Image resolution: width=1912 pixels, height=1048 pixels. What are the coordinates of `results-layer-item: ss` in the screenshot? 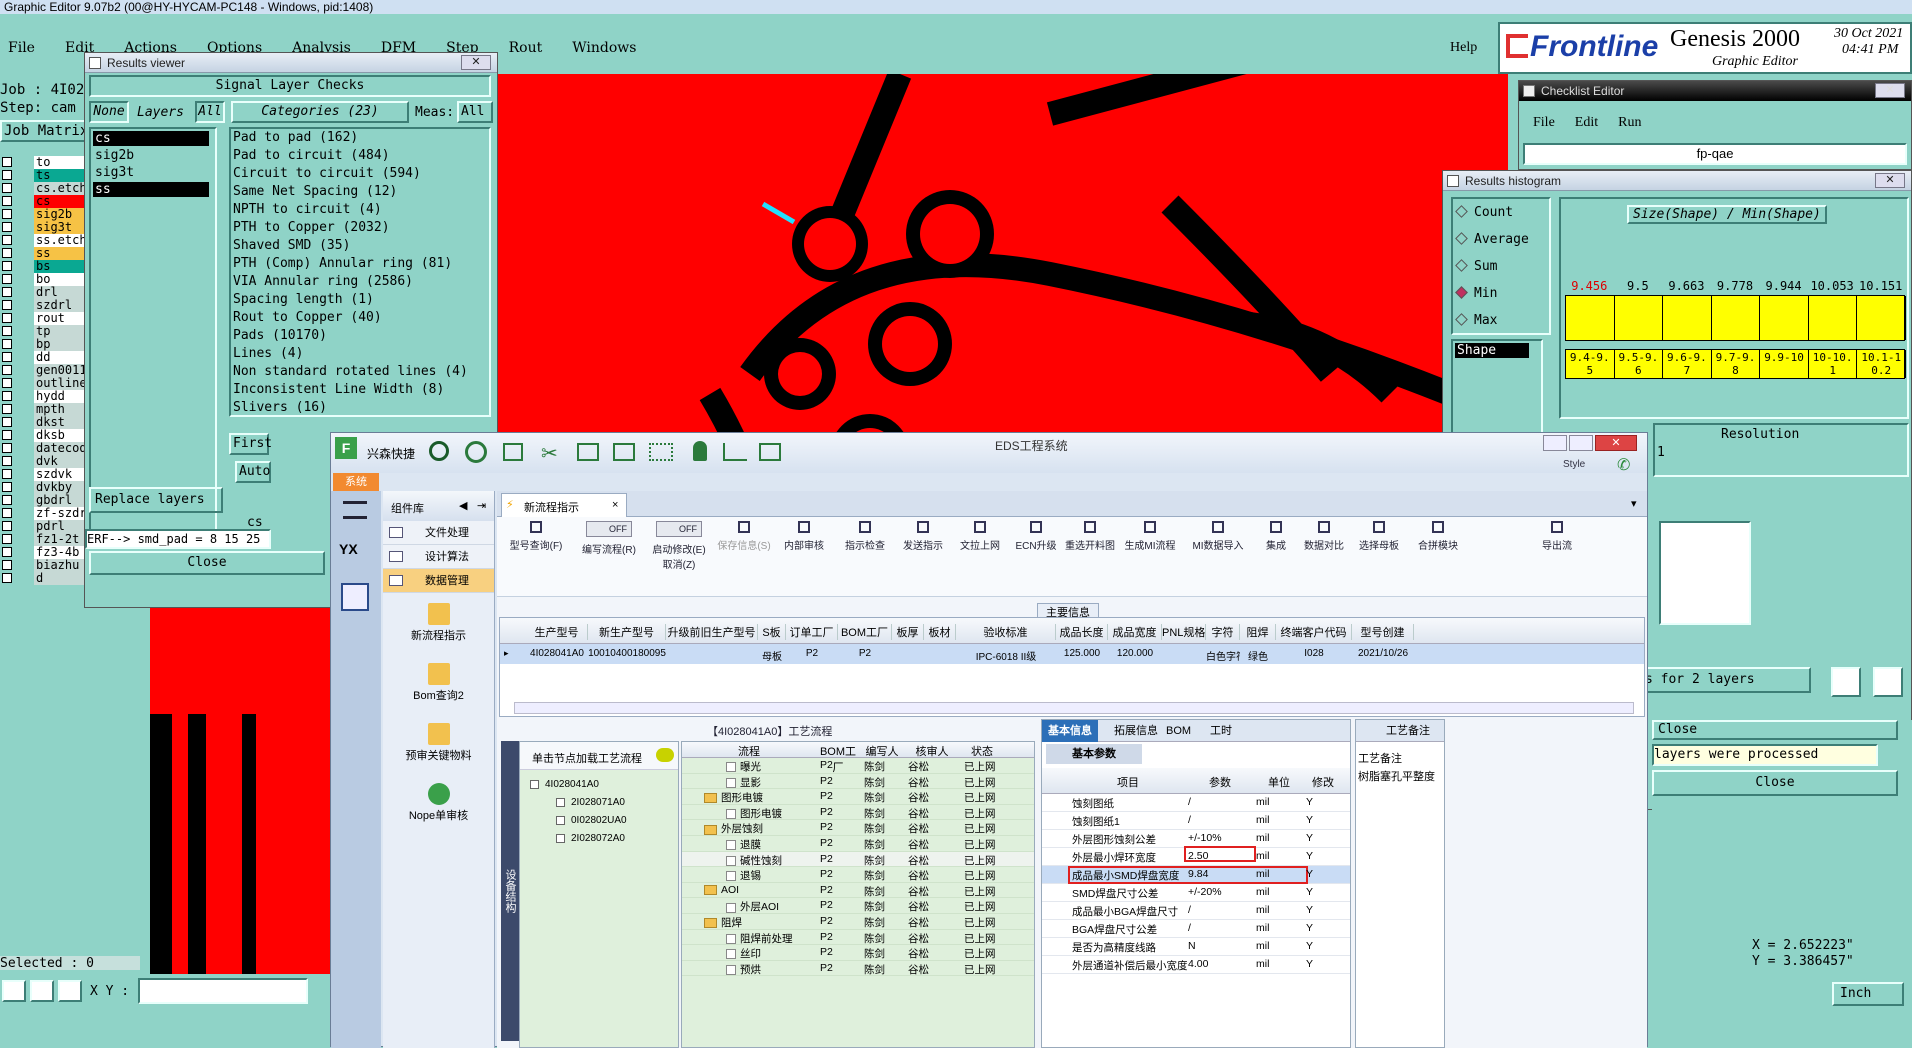 It's located at (151, 189).